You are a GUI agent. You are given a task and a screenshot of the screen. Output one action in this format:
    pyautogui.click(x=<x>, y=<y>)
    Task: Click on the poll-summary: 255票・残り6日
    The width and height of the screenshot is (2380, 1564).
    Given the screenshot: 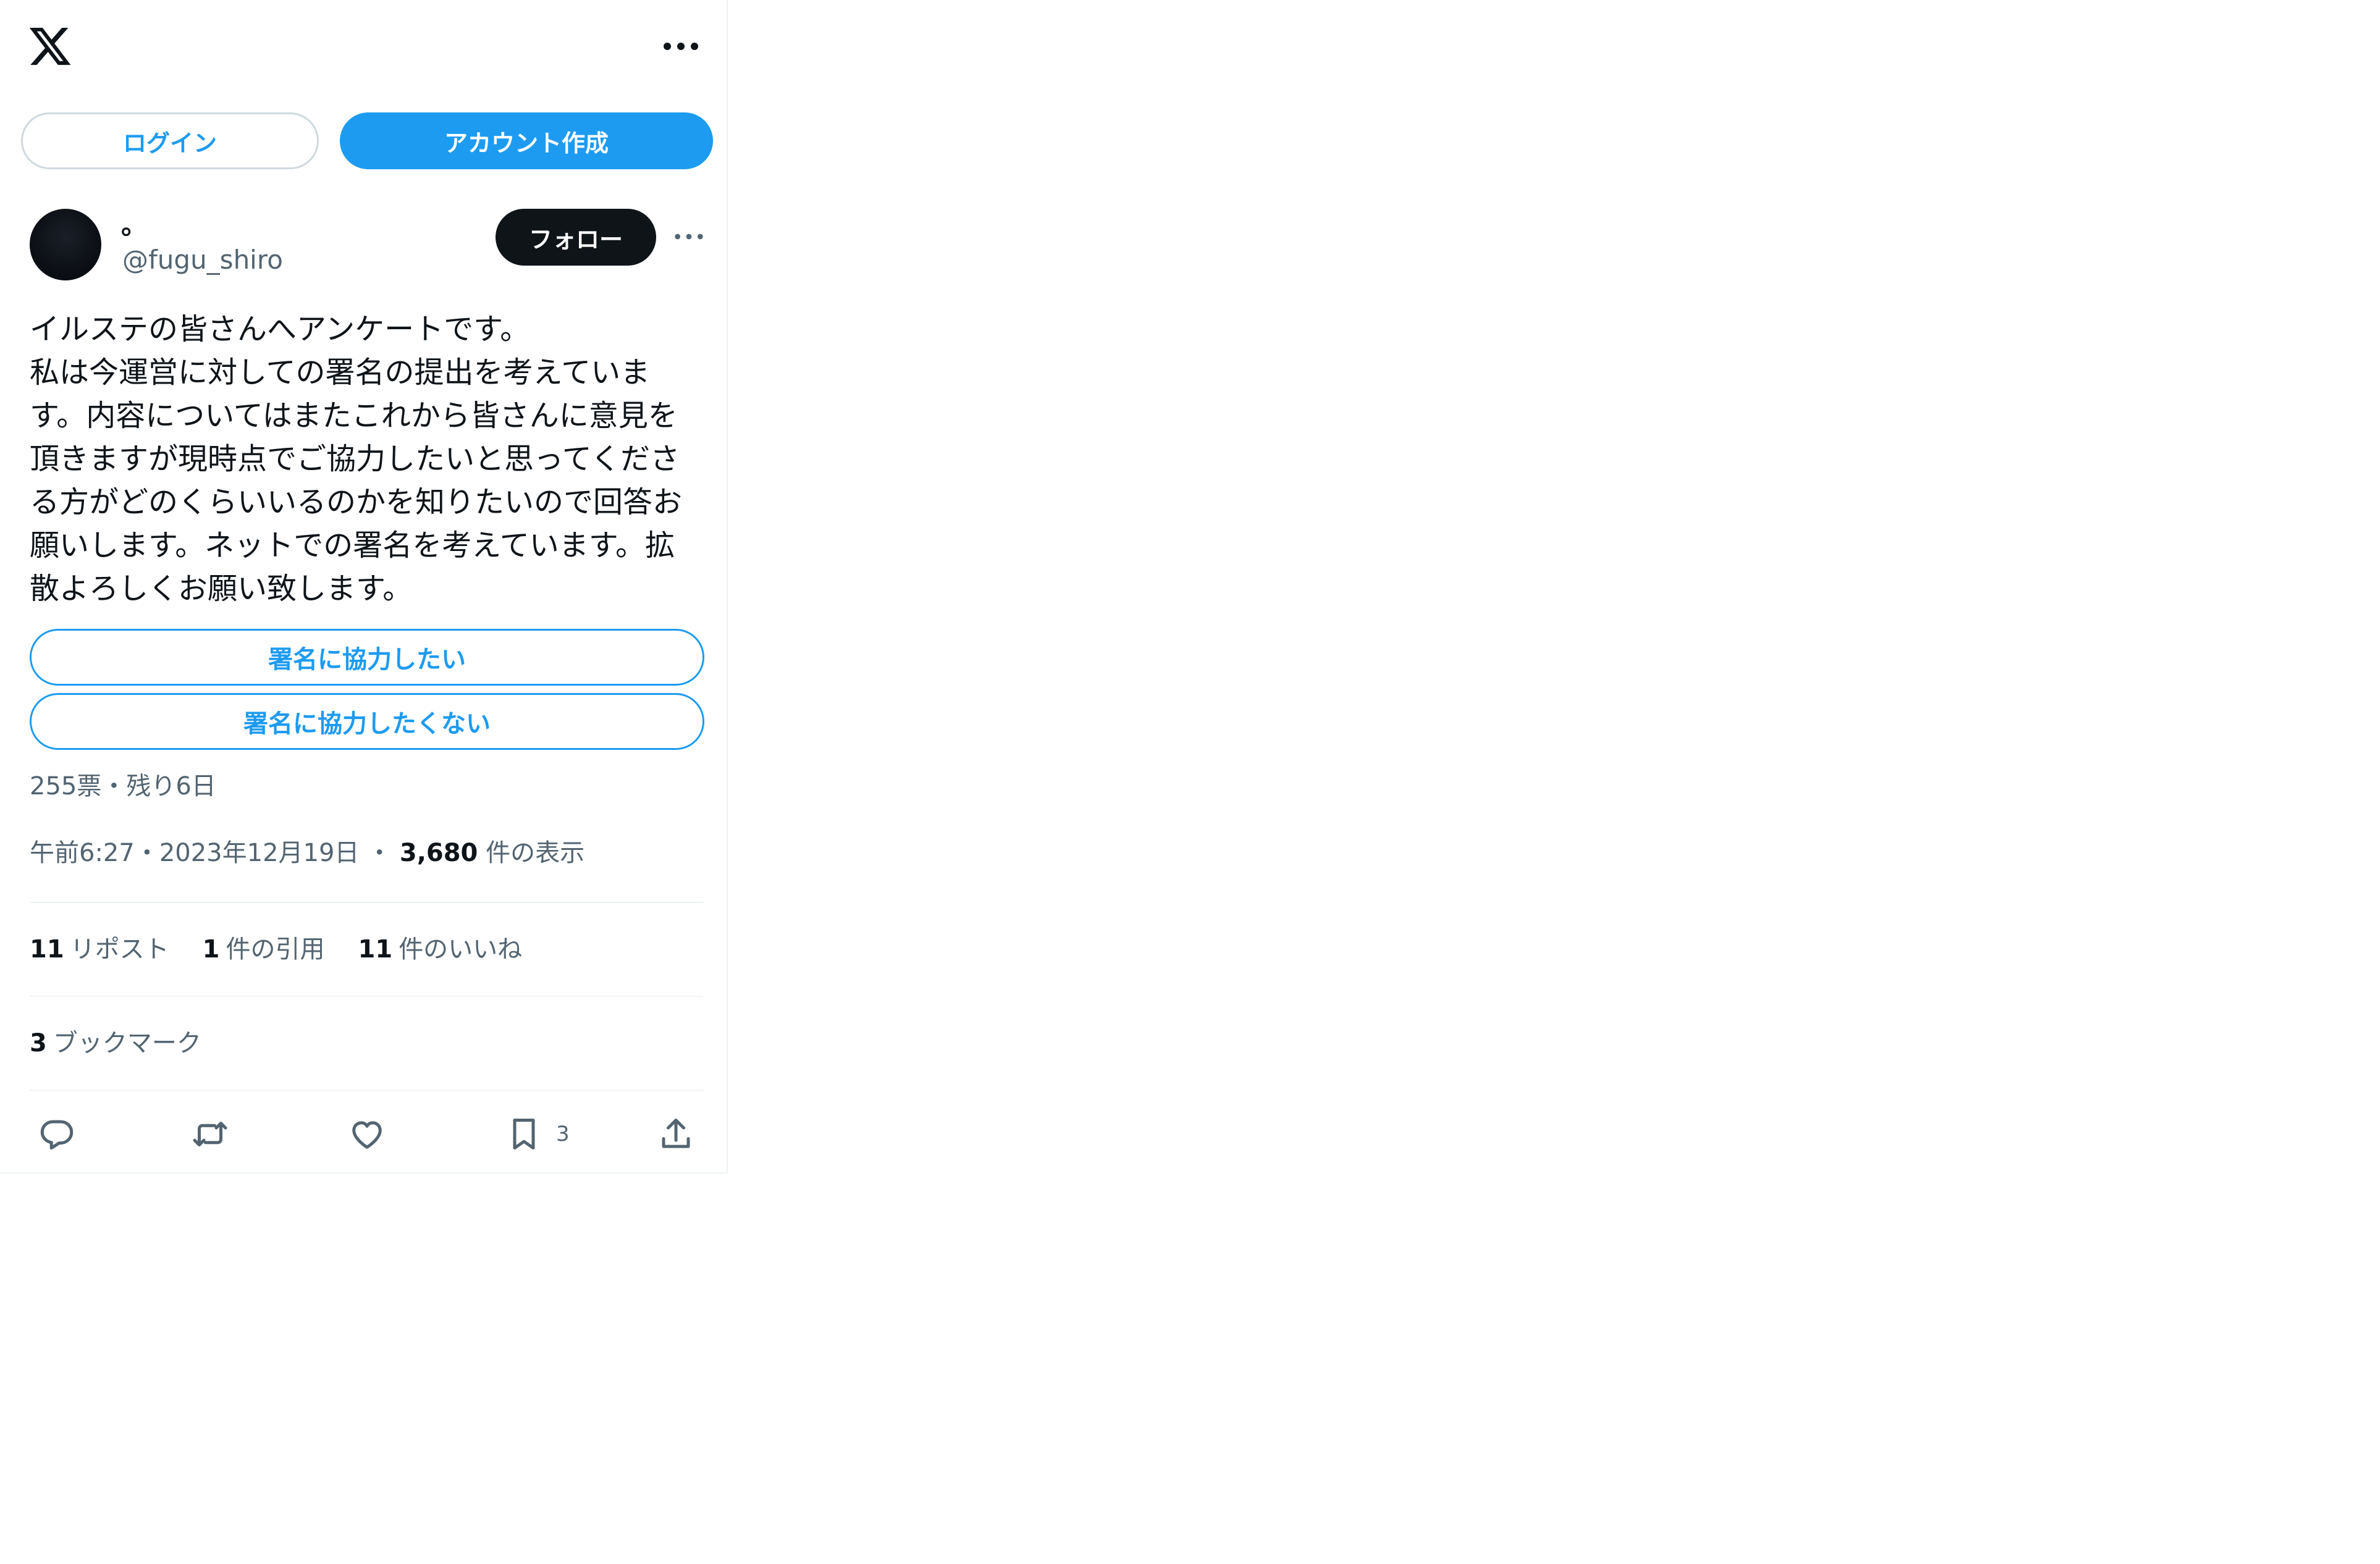 What is the action you would take?
    pyautogui.click(x=123, y=786)
    